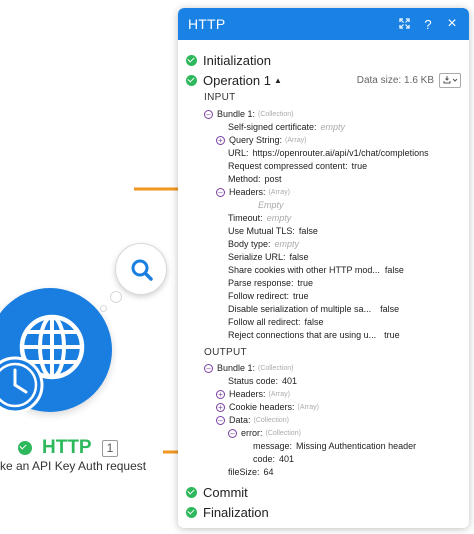 This screenshot has width=474, height=534. What do you see at coordinates (255, 179) in the screenshot?
I see `input-method: Method: post` at bounding box center [255, 179].